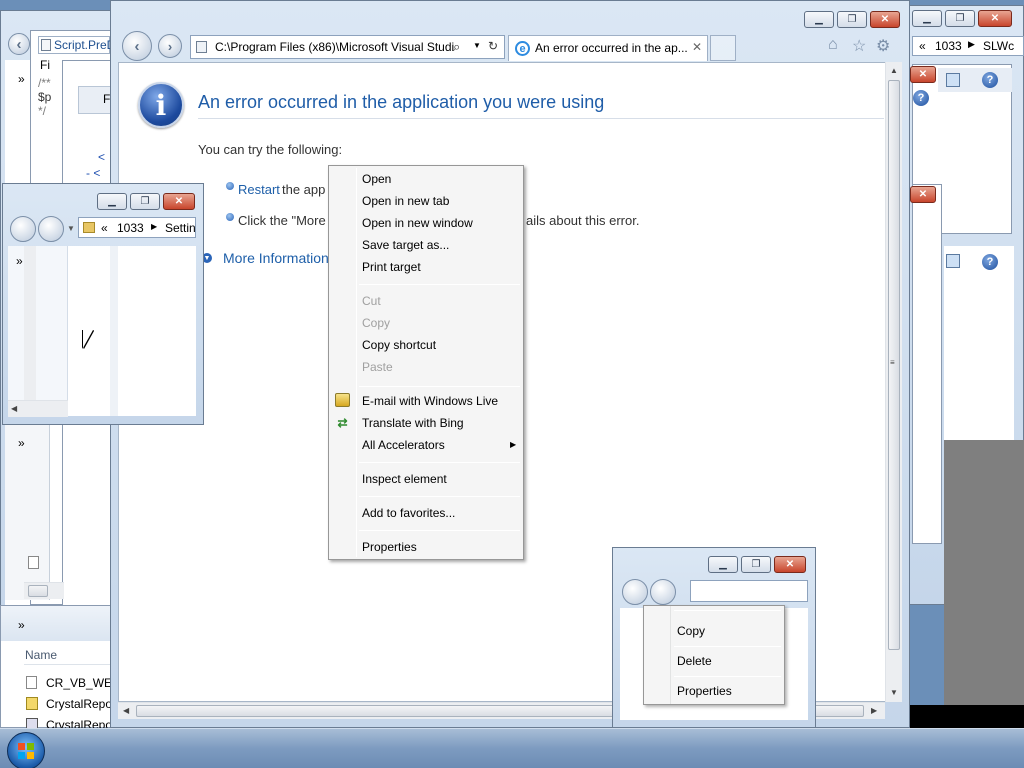 The image size is (1024, 768). I want to click on favorites-star-icon: ☆, so click(859, 46).